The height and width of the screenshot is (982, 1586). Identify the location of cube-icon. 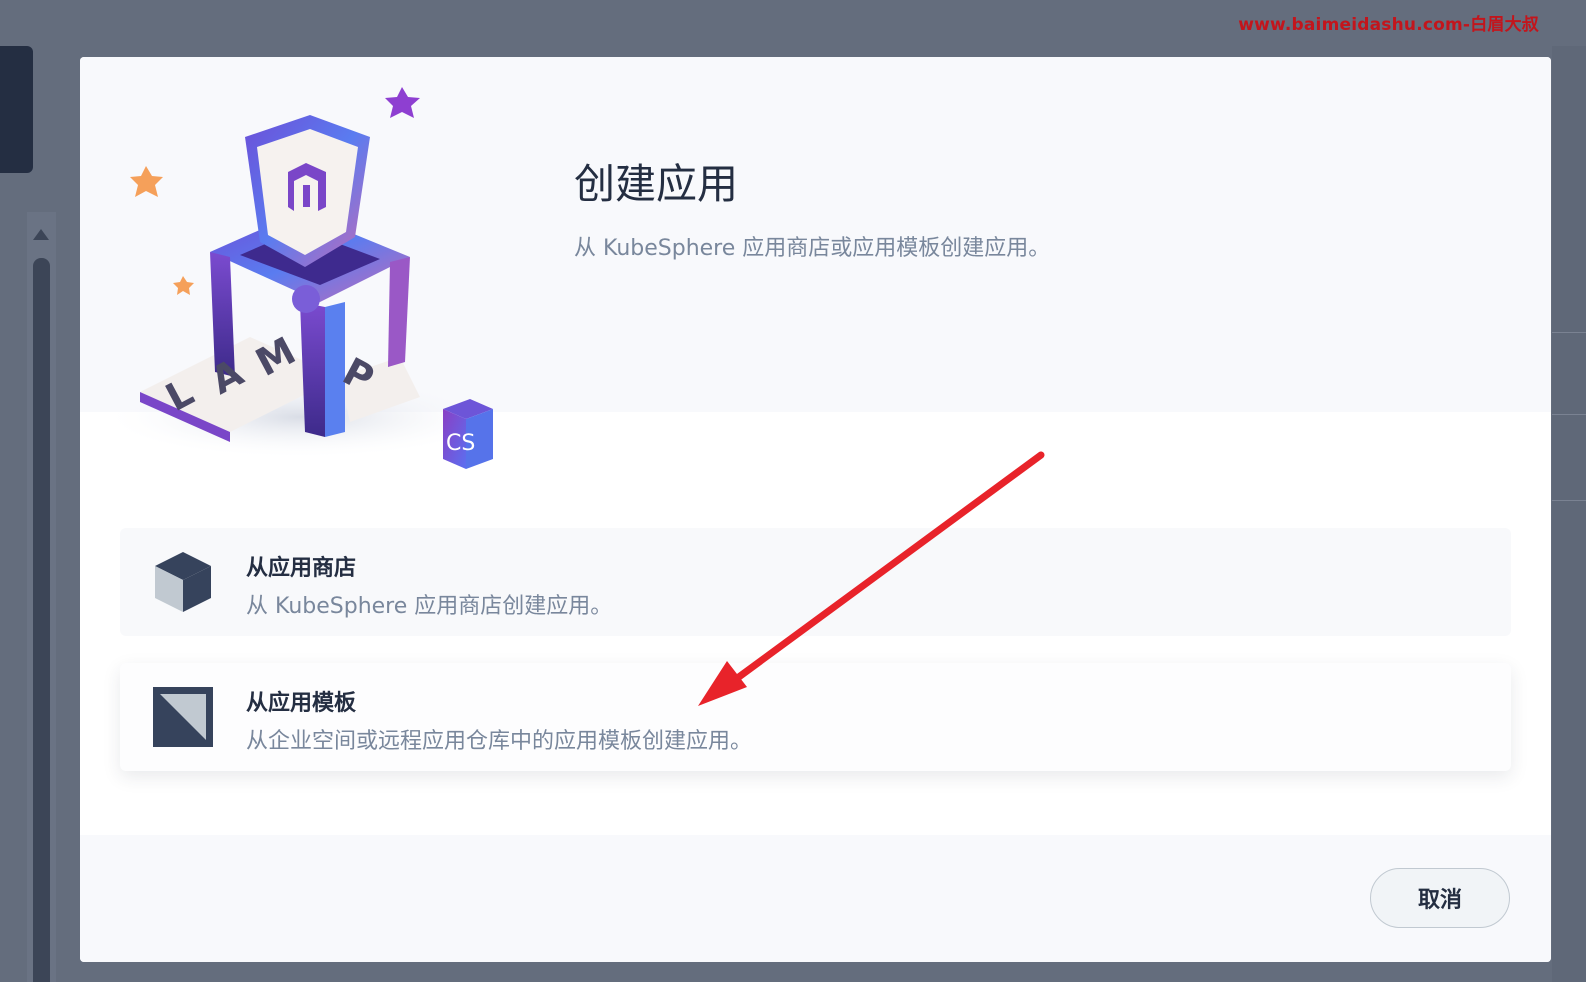
(183, 582).